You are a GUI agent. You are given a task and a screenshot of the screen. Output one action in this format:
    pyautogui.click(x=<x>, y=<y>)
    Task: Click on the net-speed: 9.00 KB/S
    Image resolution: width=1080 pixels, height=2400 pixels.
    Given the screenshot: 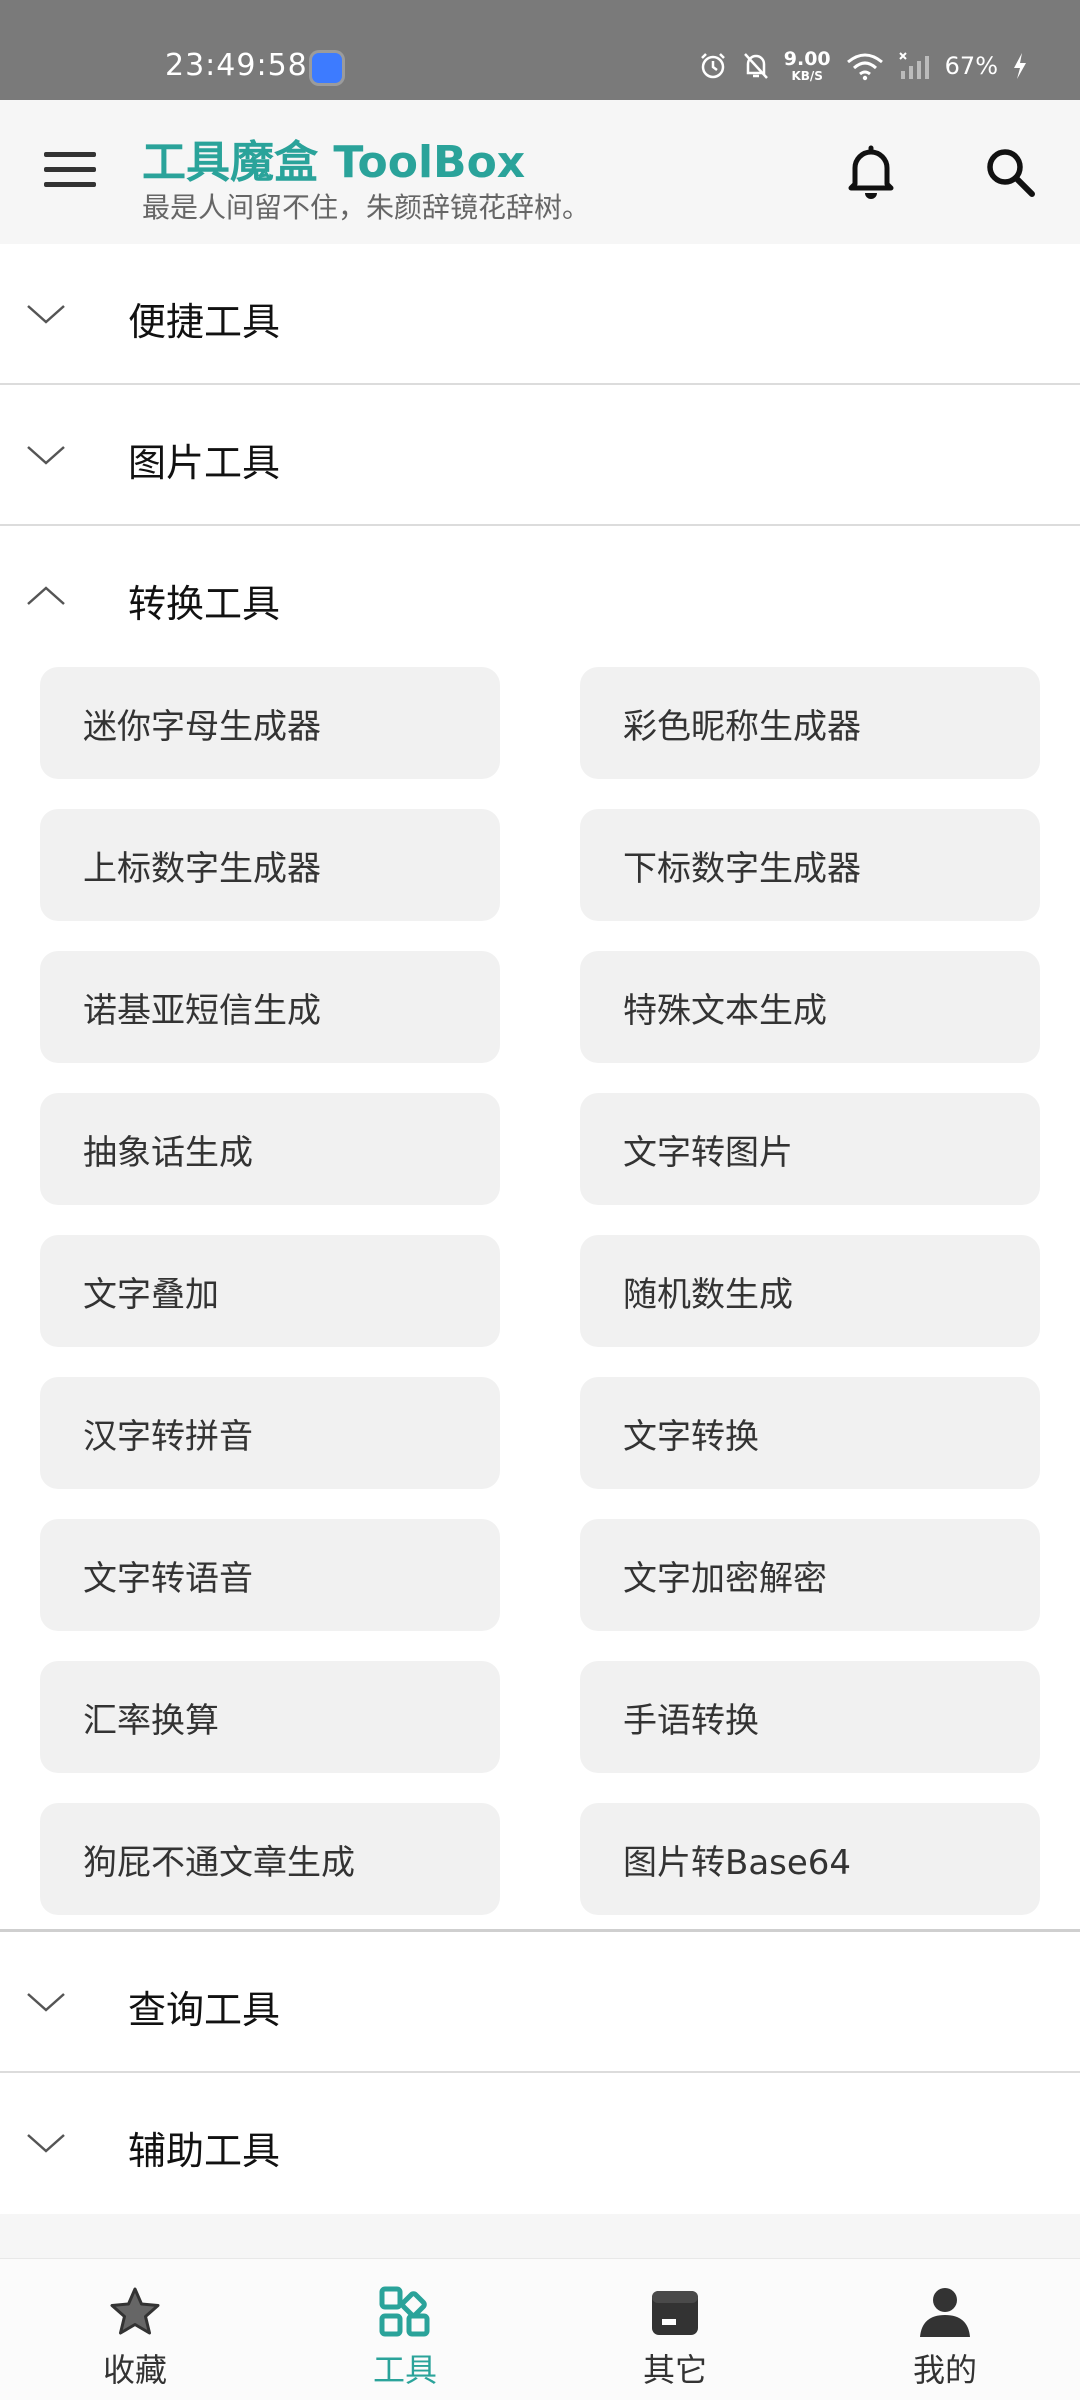 What is the action you would take?
    pyautogui.click(x=807, y=65)
    